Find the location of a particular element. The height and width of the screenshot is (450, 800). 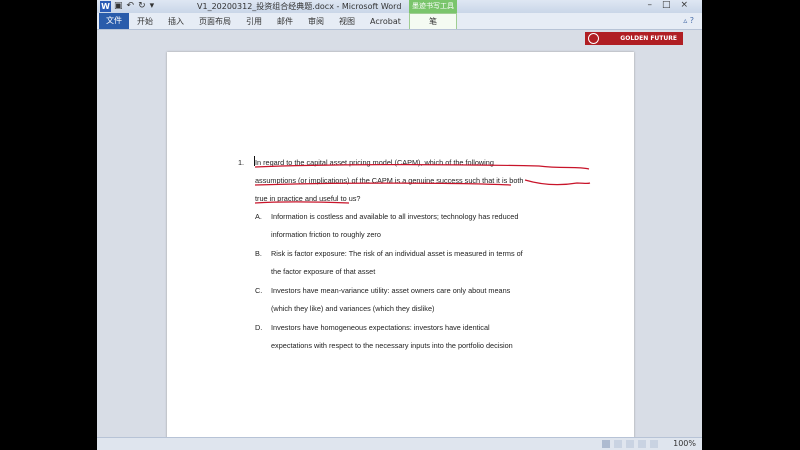

tab-pen: 笔 is located at coordinates (433, 21).